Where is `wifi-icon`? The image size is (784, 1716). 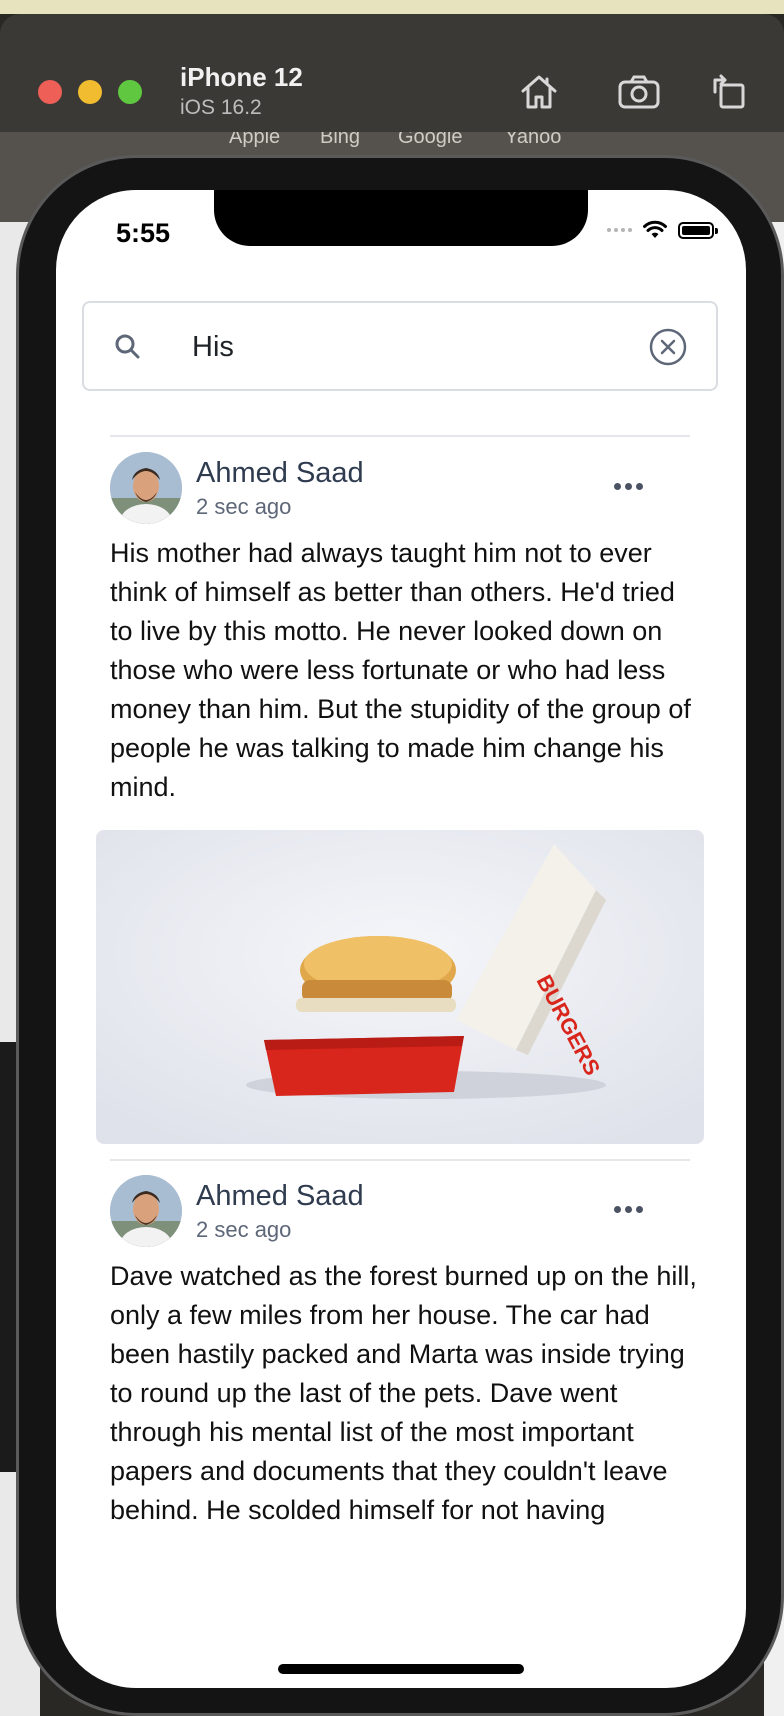
wifi-icon is located at coordinates (655, 229).